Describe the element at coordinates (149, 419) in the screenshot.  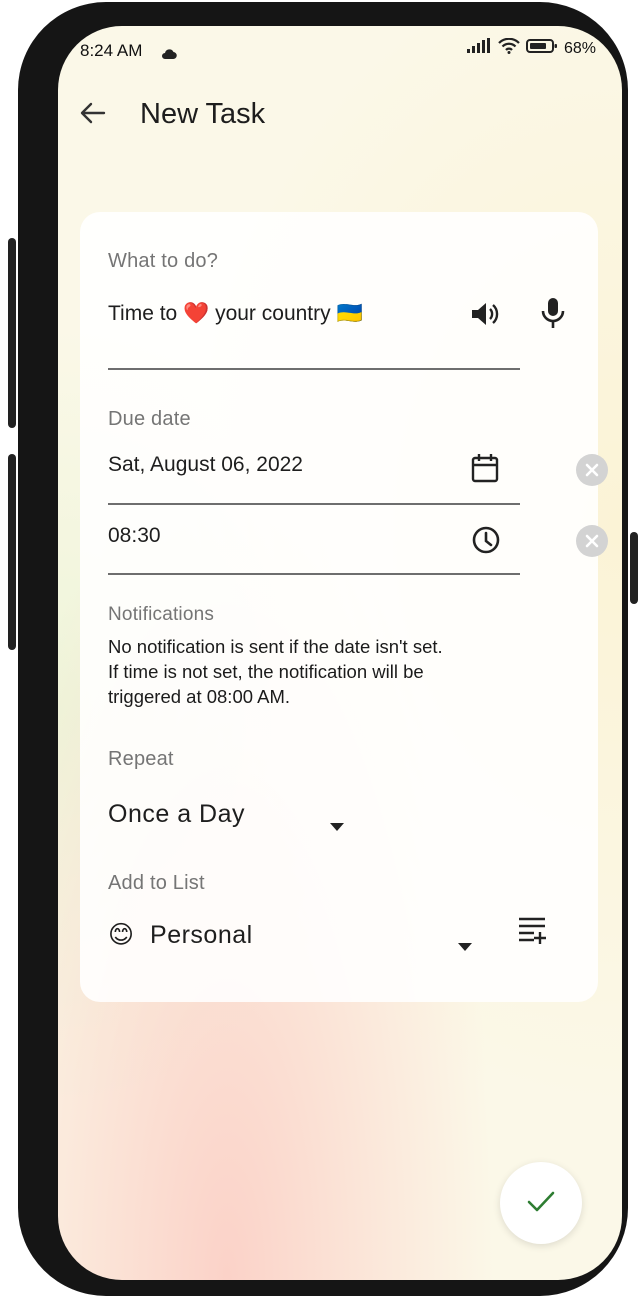
I see `due-date-label: Due date` at that location.